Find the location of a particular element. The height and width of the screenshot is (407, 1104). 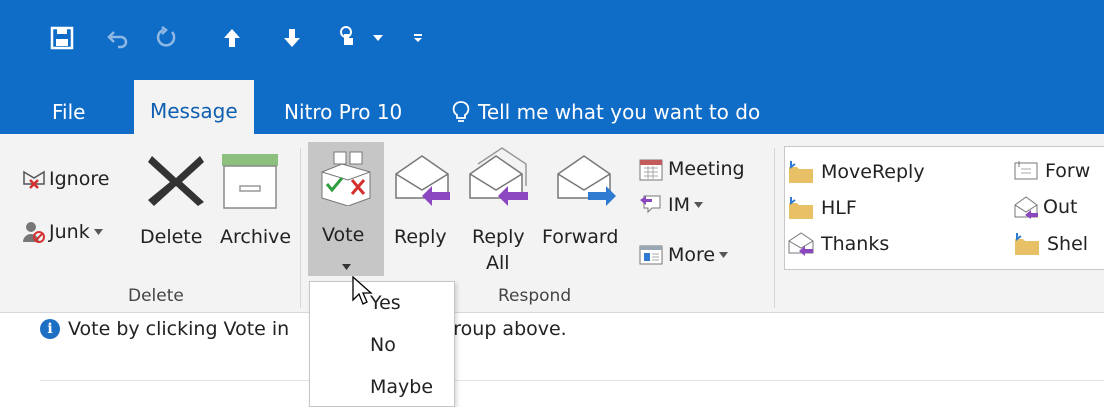

vote-option-no: No is located at coordinates (383, 345).